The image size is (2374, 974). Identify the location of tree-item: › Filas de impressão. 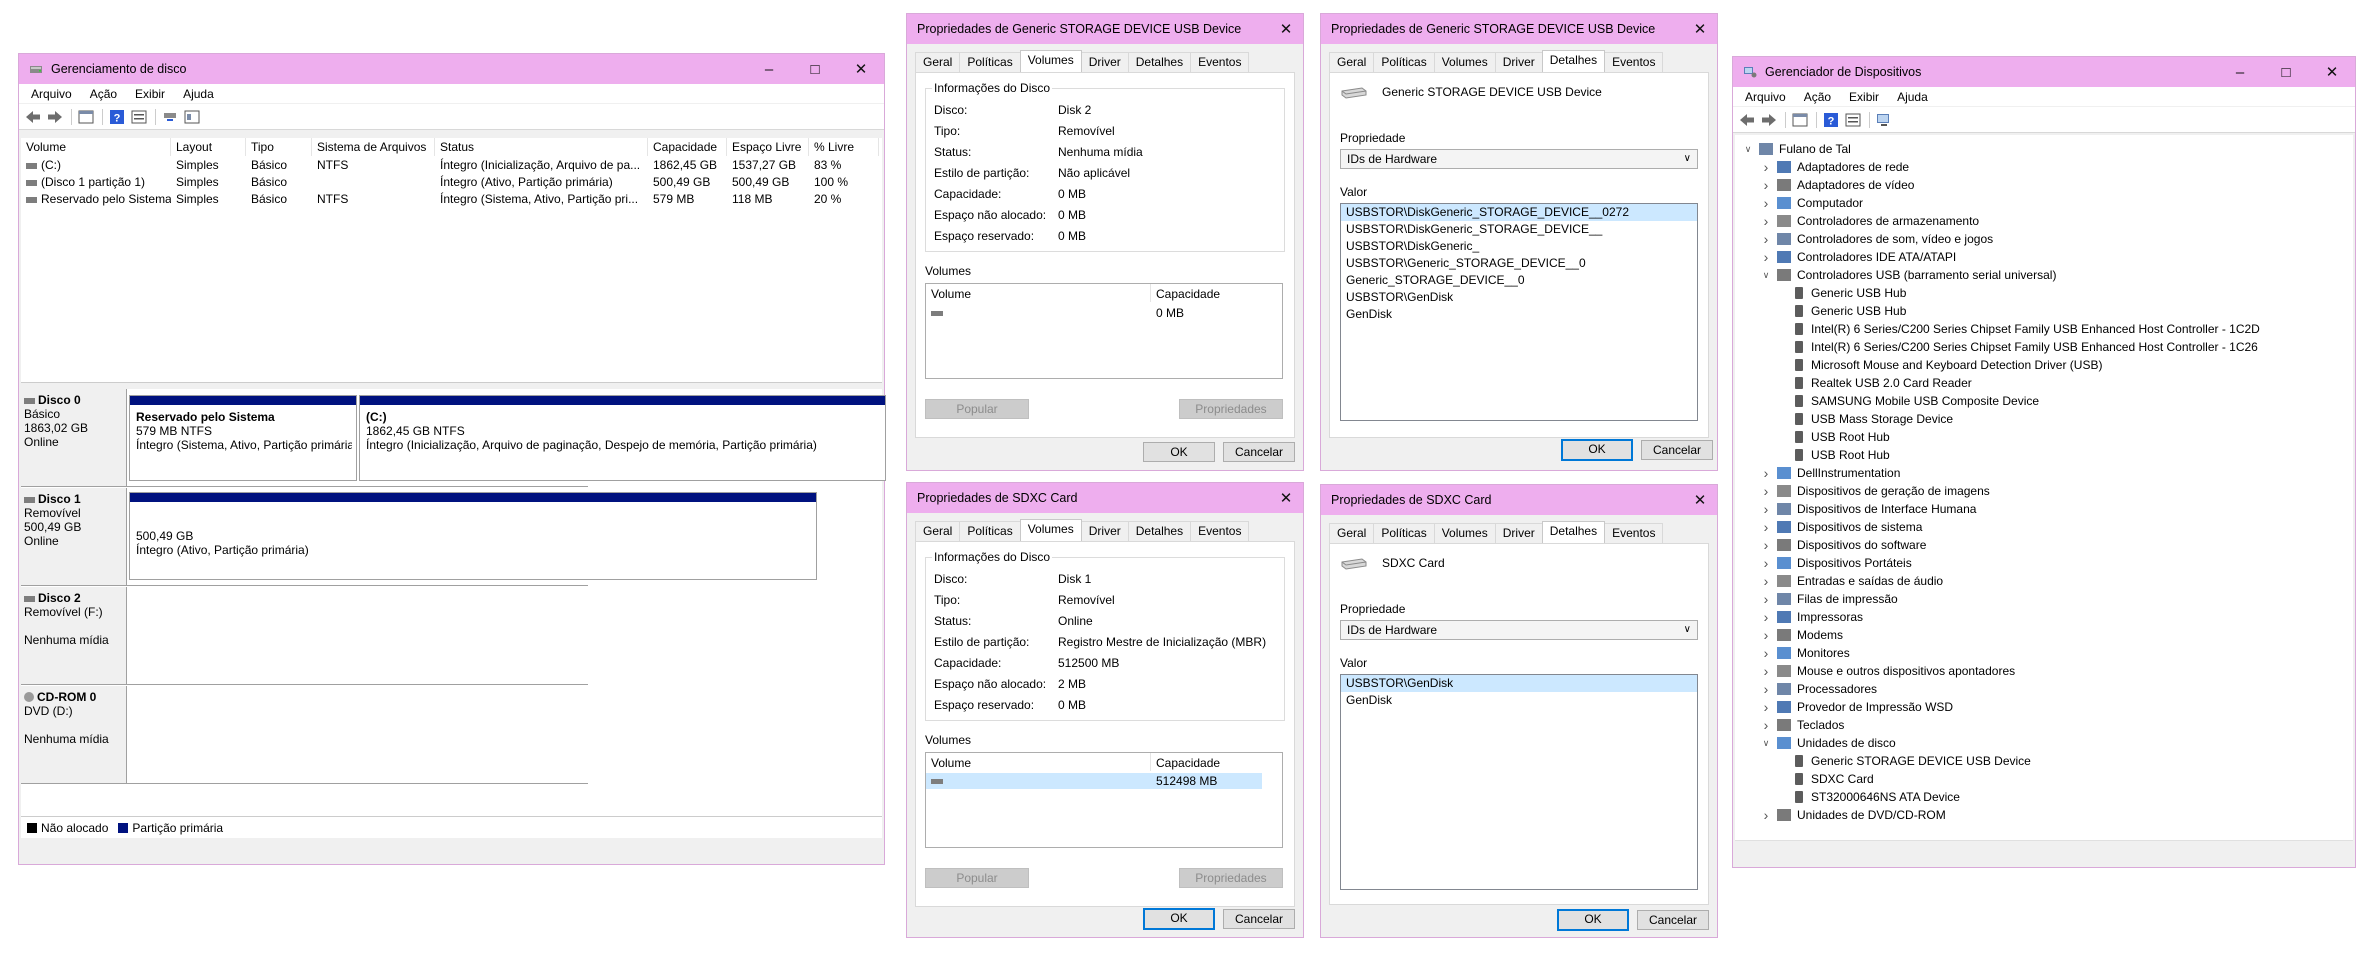
(1829, 599).